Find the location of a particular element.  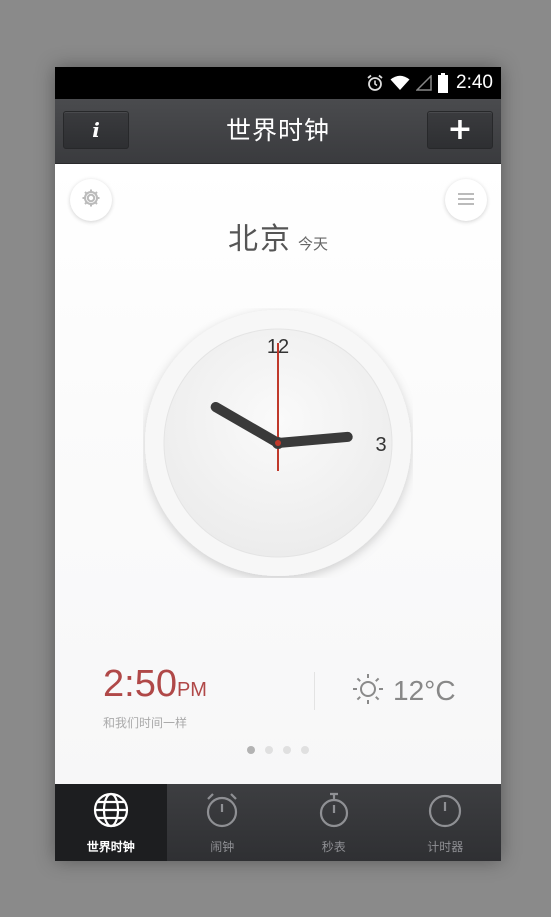

hour-hand is located at coordinates (313, 439).